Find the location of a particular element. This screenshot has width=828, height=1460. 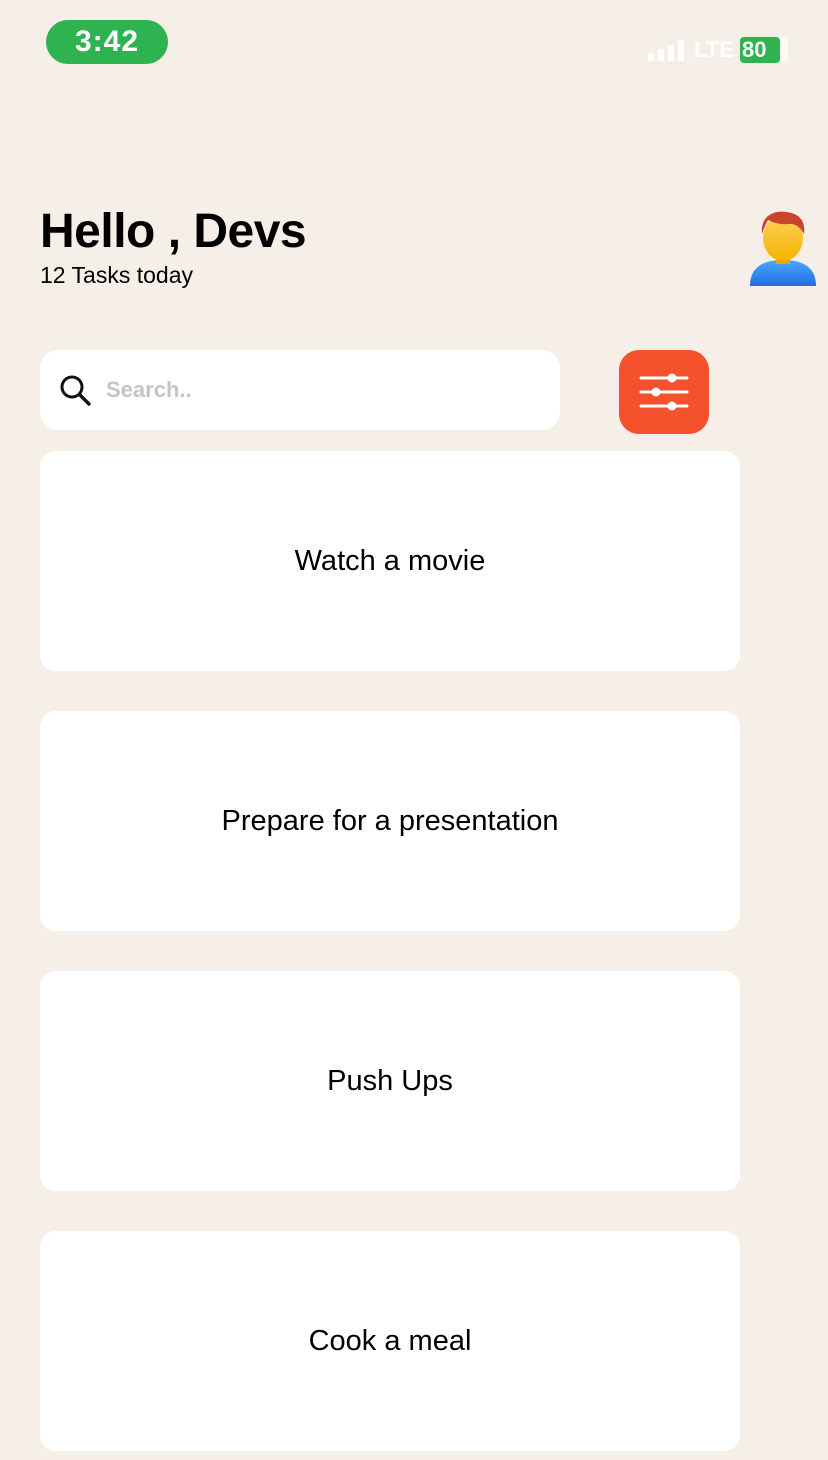

battery-icon: 80 is located at coordinates (766, 50).